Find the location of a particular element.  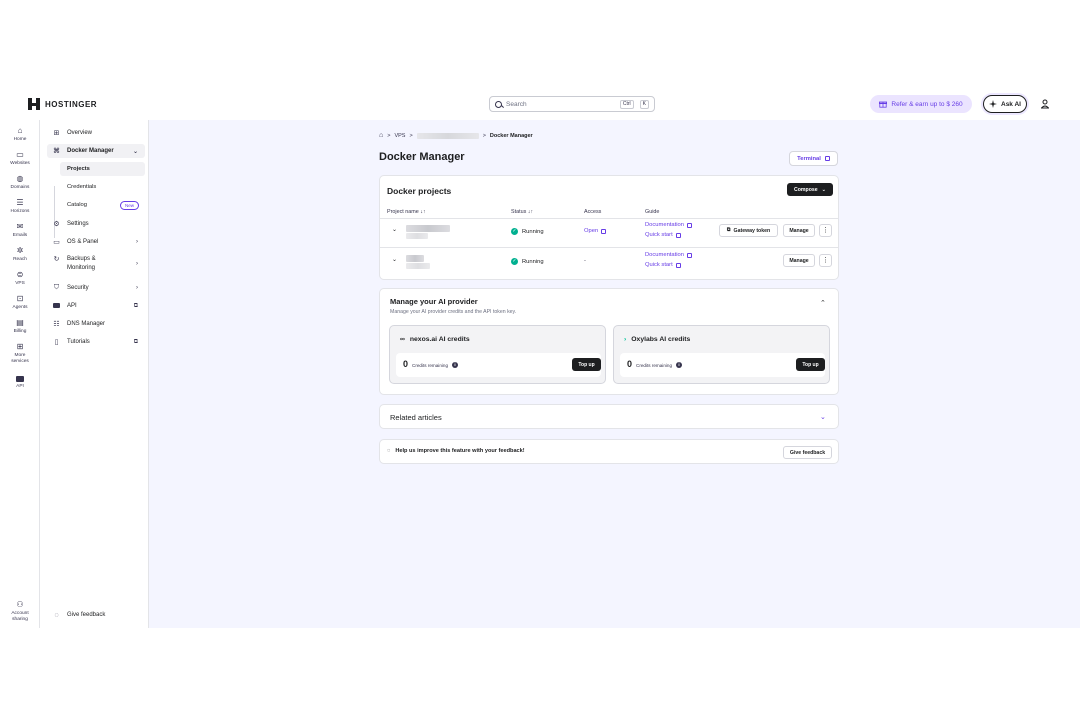

rail-item-vps: ⊜ VPS is located at coordinates (20, 278).